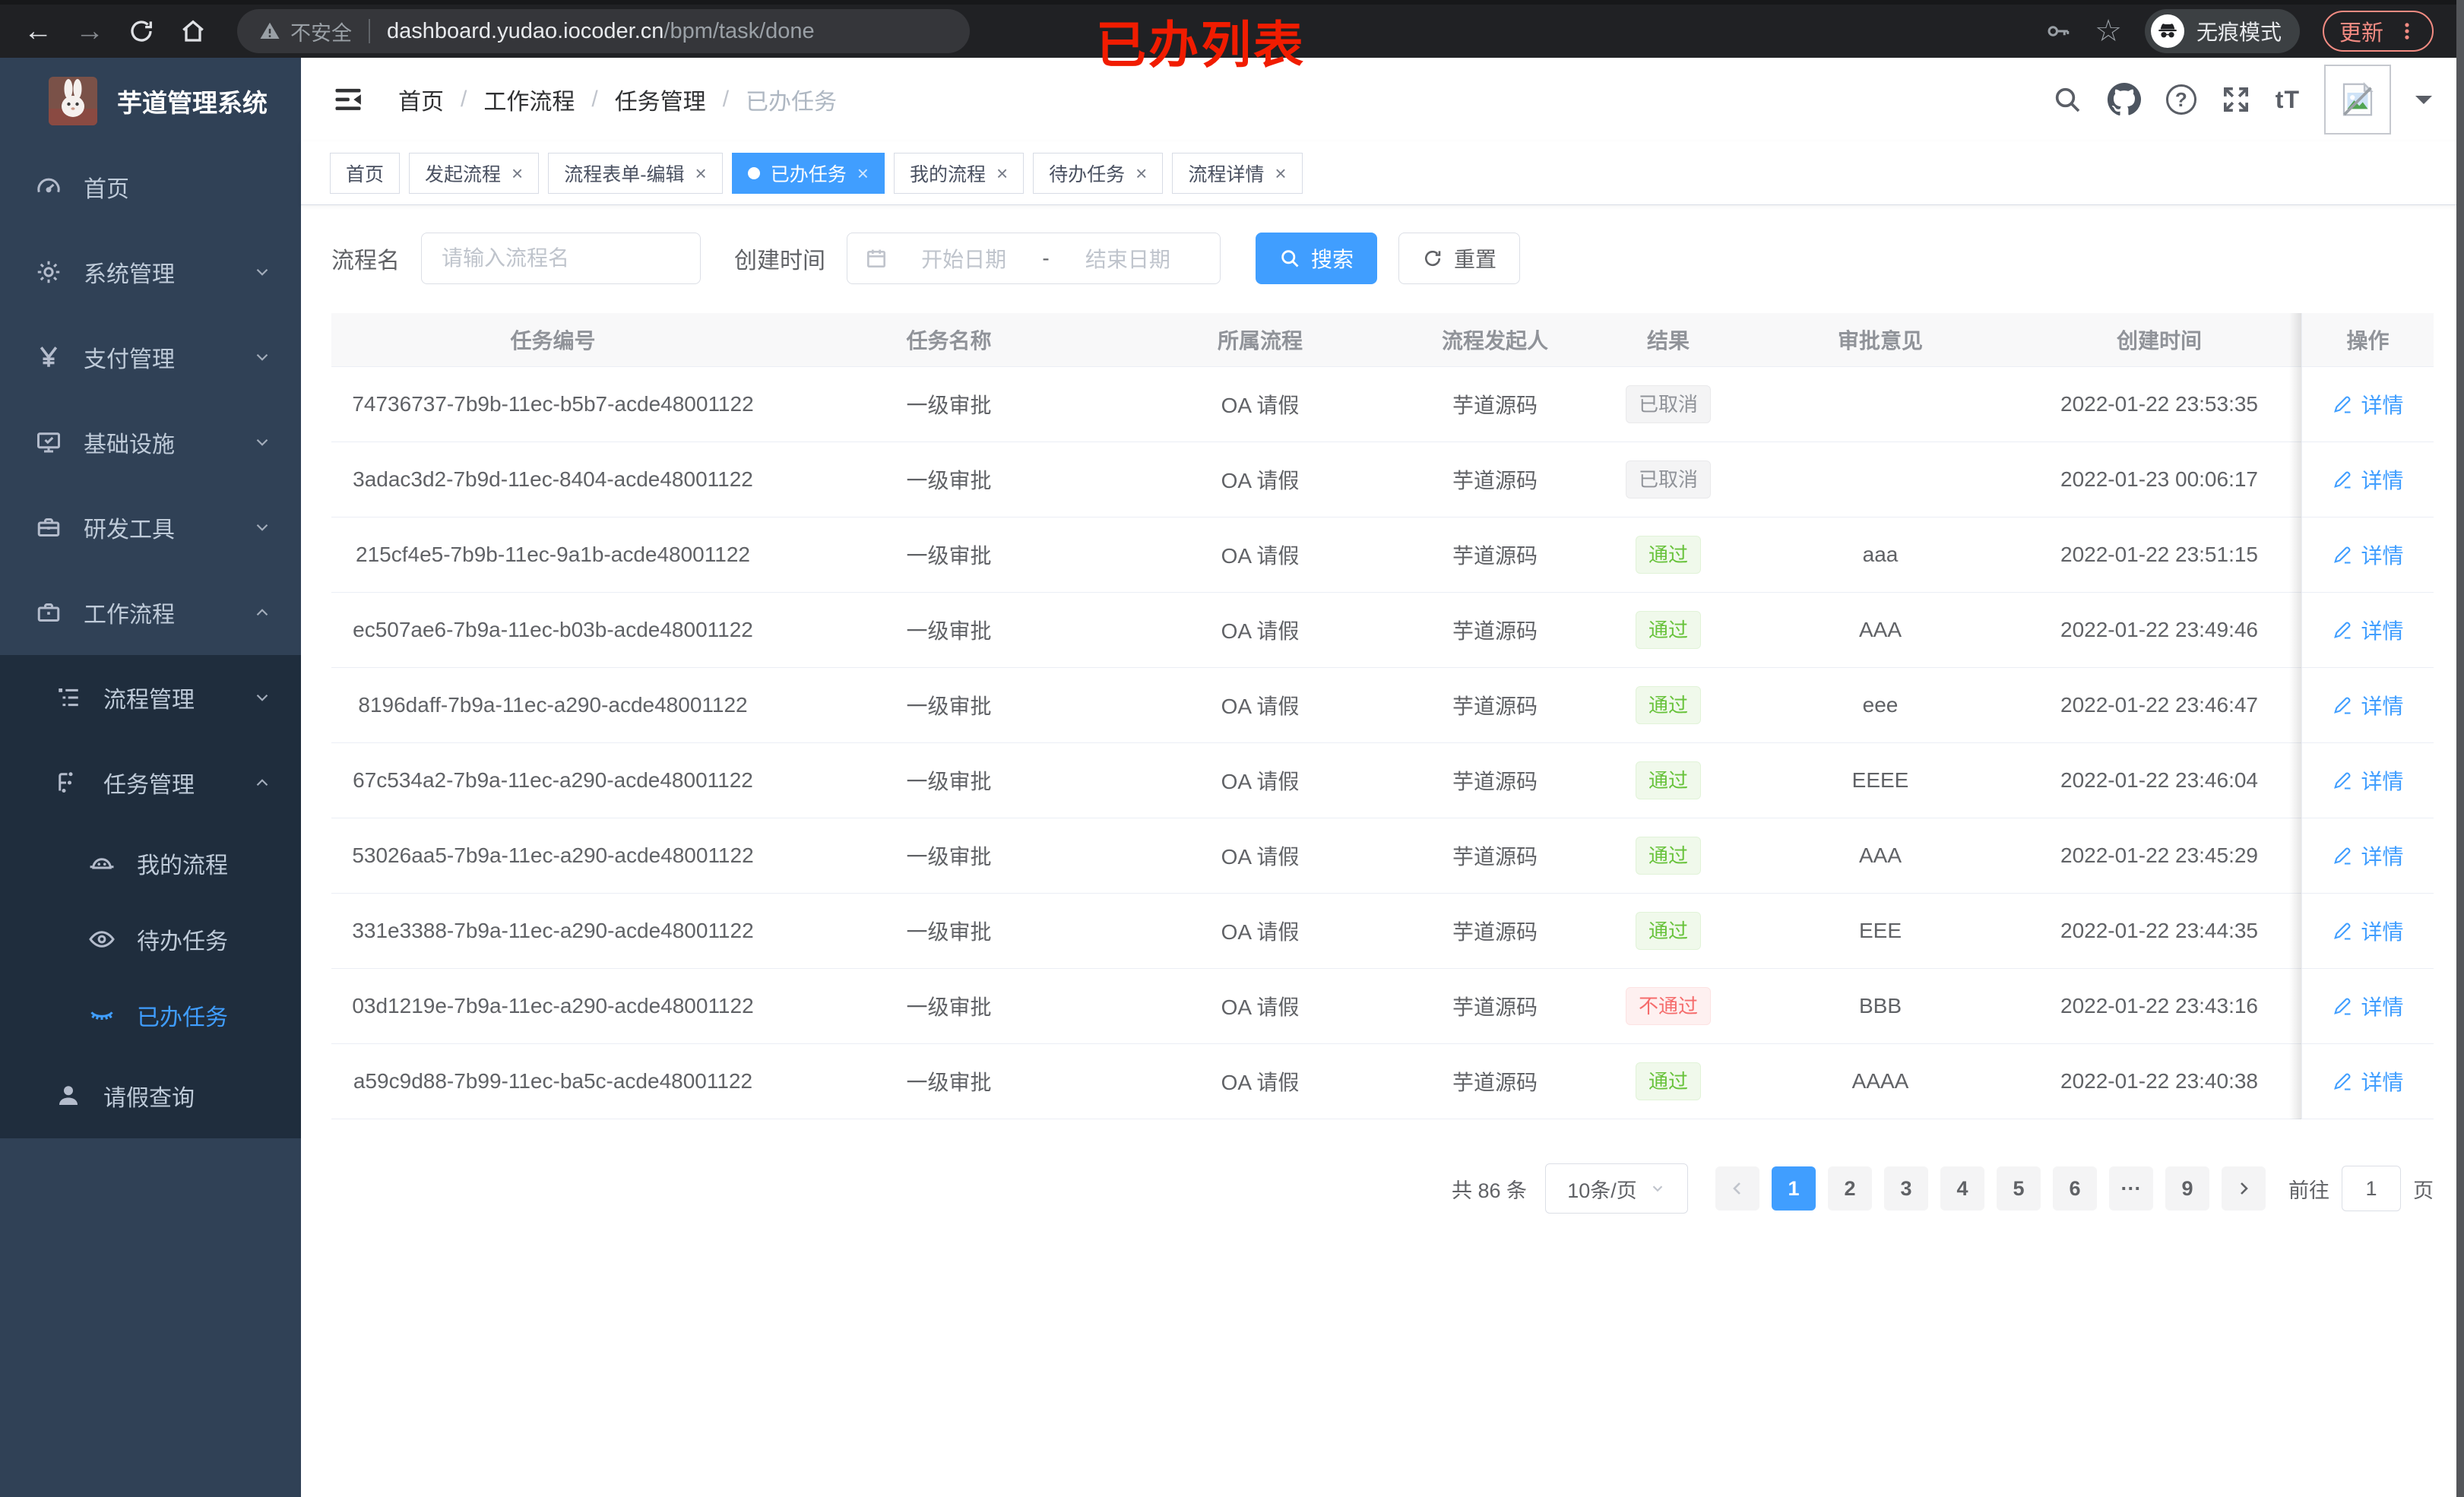  I want to click on goto-label: 前往, so click(2308, 1190).